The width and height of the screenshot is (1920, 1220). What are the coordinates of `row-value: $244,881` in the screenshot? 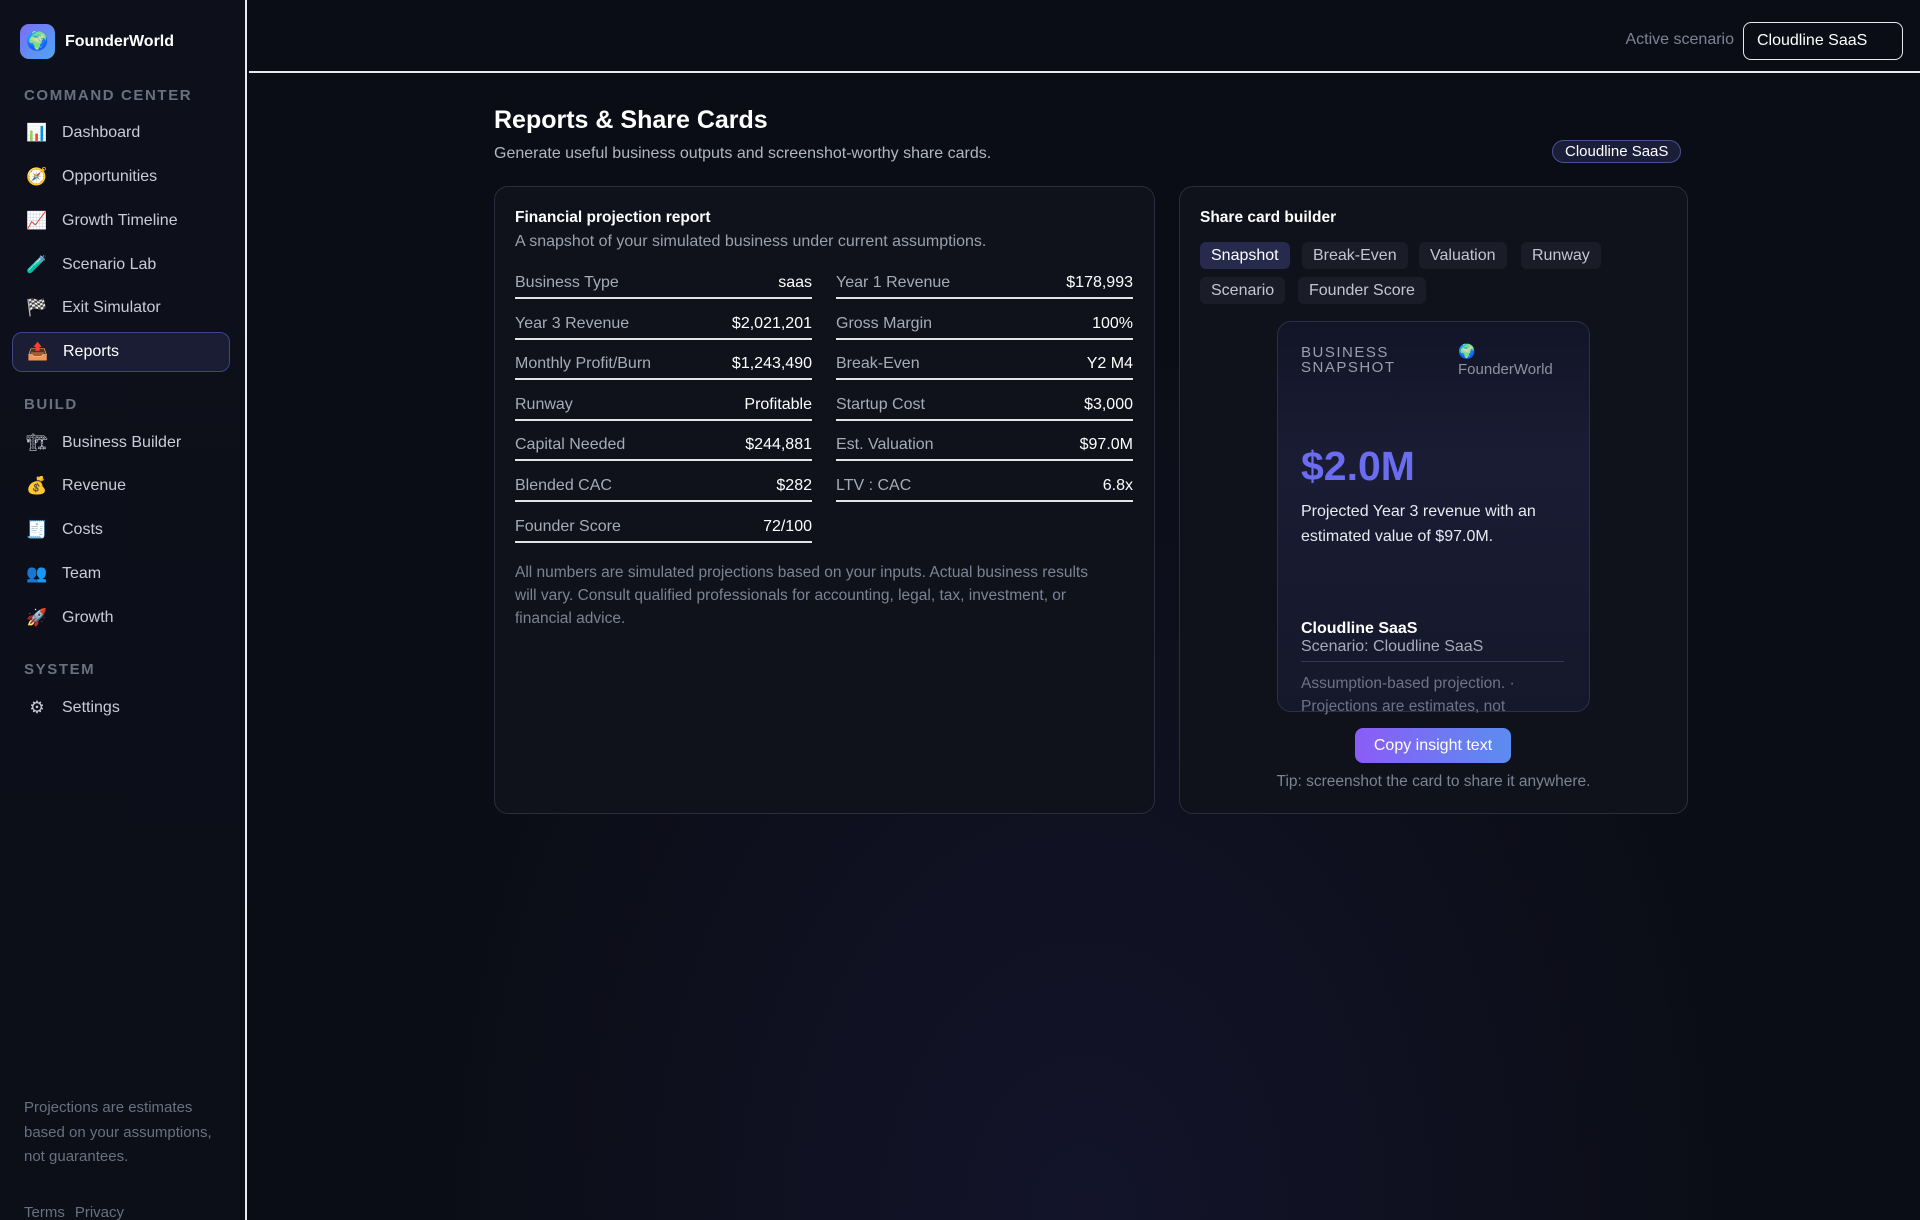 It's located at (778, 444).